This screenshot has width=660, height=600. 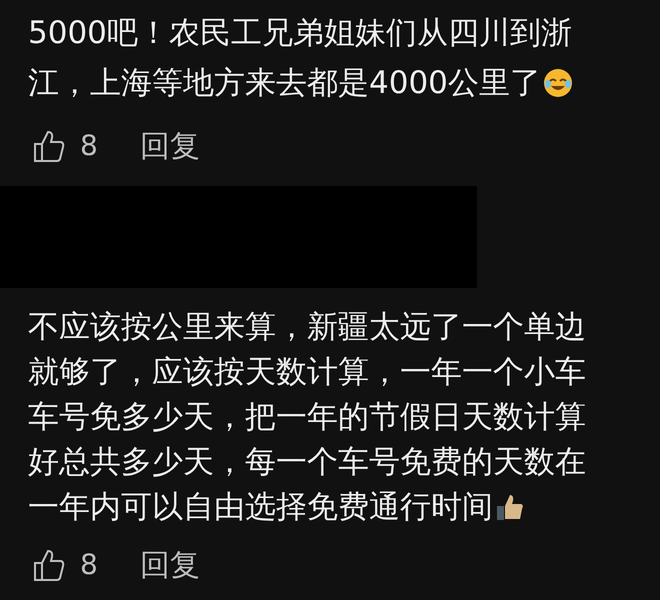 I want to click on comment-text-line: 5000吧！农民工兄弟姐妹们从四川到浙, so click(x=300, y=33).